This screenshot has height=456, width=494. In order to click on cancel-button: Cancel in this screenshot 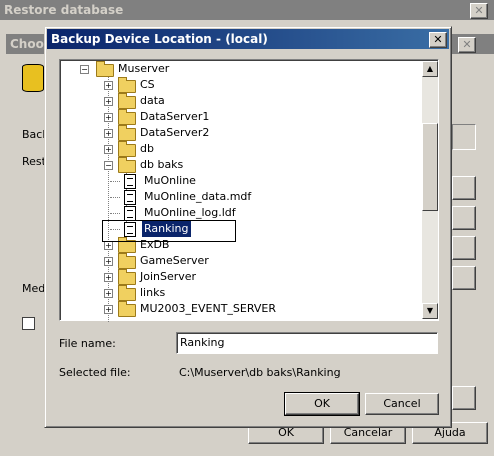, I will do `click(402, 404)`.